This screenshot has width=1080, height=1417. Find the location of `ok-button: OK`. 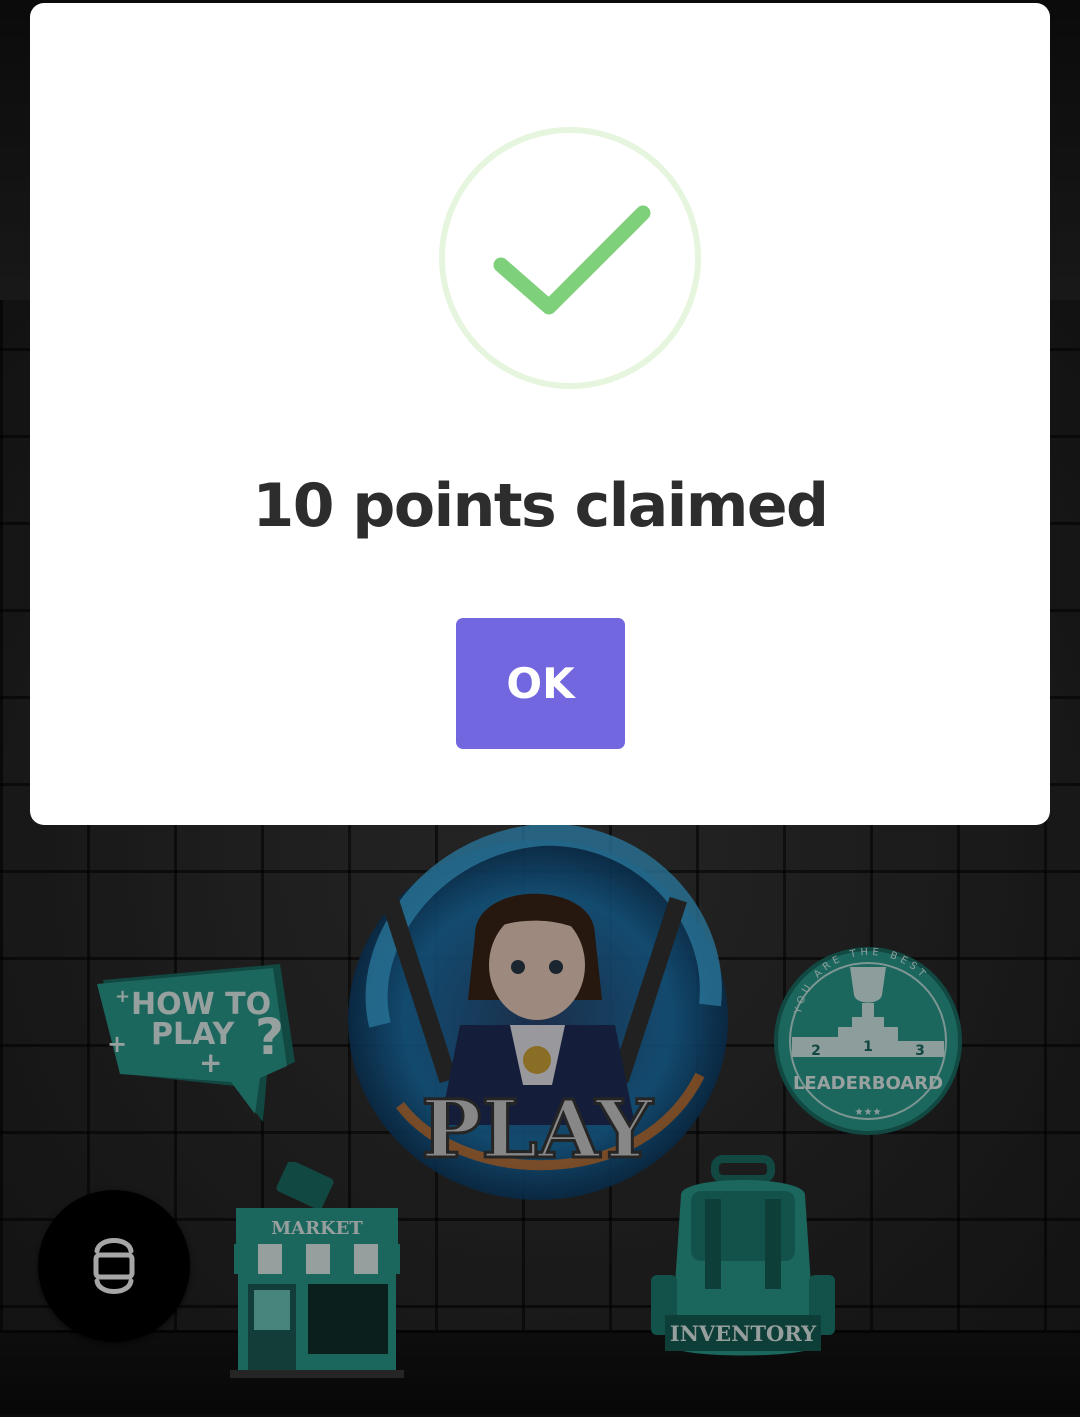

ok-button: OK is located at coordinates (540, 683).